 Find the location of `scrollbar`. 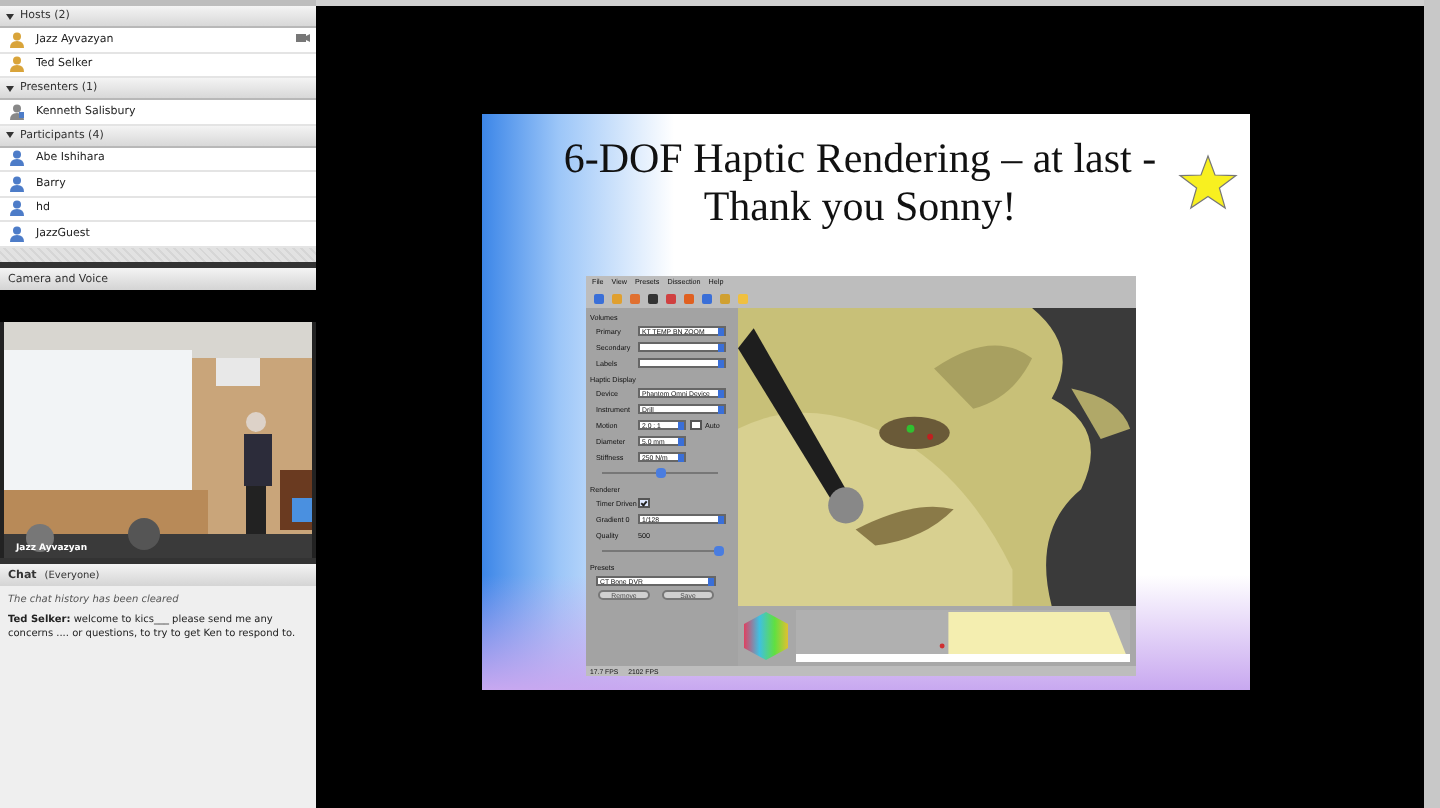

scrollbar is located at coordinates (1432, 404).